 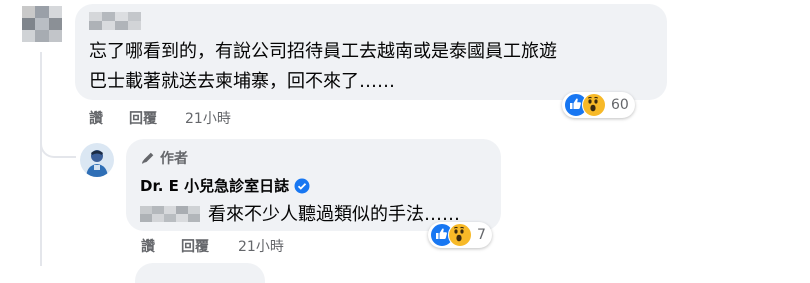 What do you see at coordinates (148, 246) in the screenshot?
I see `reply-like-link: 讚` at bounding box center [148, 246].